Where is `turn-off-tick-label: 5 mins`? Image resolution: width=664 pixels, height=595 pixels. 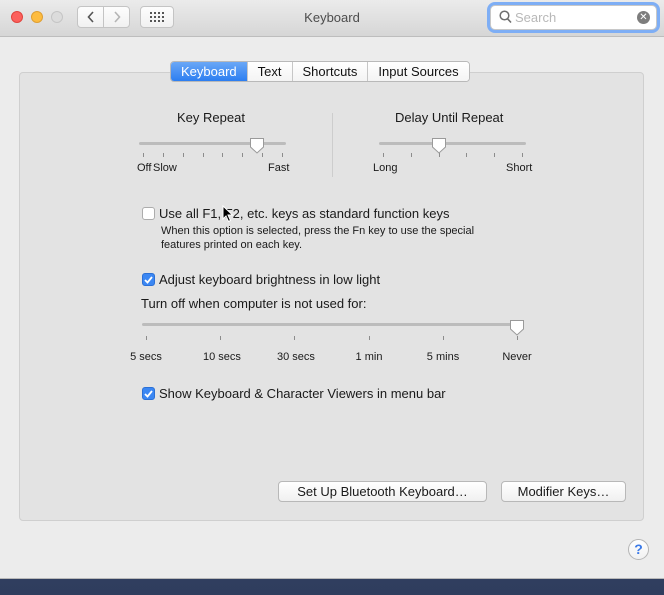 turn-off-tick-label: 5 mins is located at coordinates (443, 357).